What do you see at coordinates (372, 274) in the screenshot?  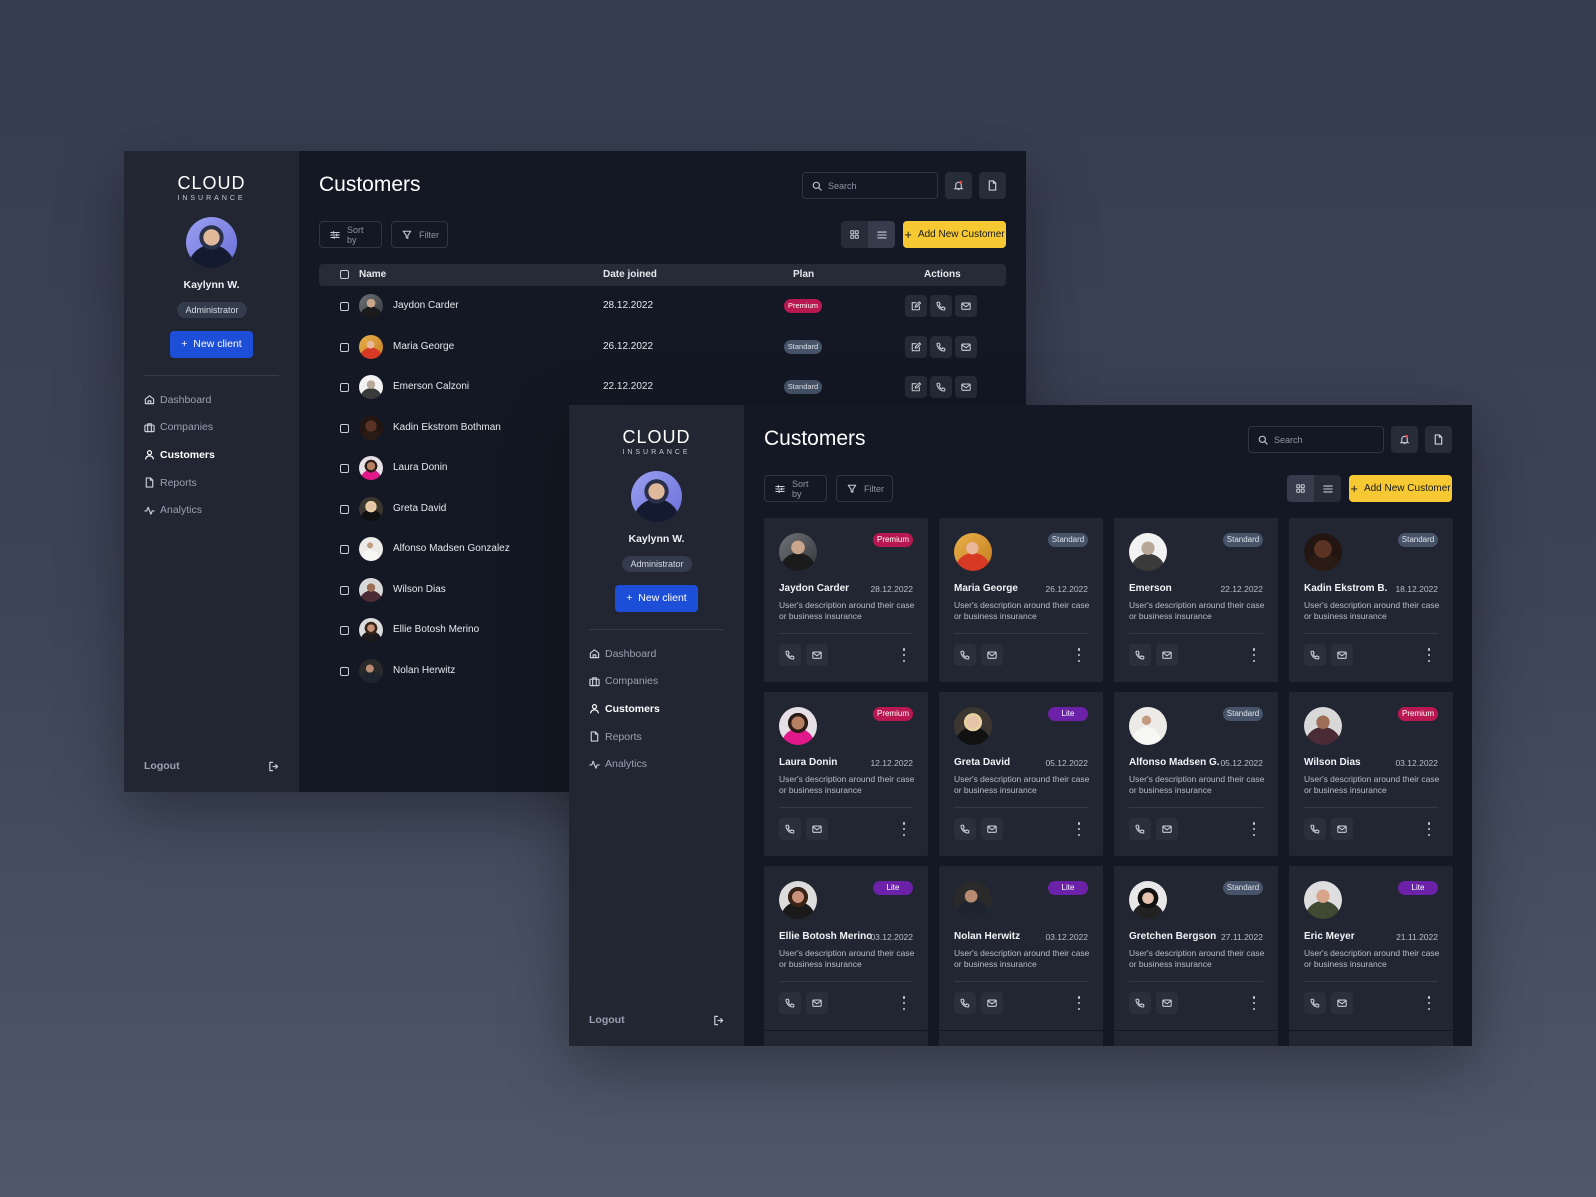 I see `column-name: Name` at bounding box center [372, 274].